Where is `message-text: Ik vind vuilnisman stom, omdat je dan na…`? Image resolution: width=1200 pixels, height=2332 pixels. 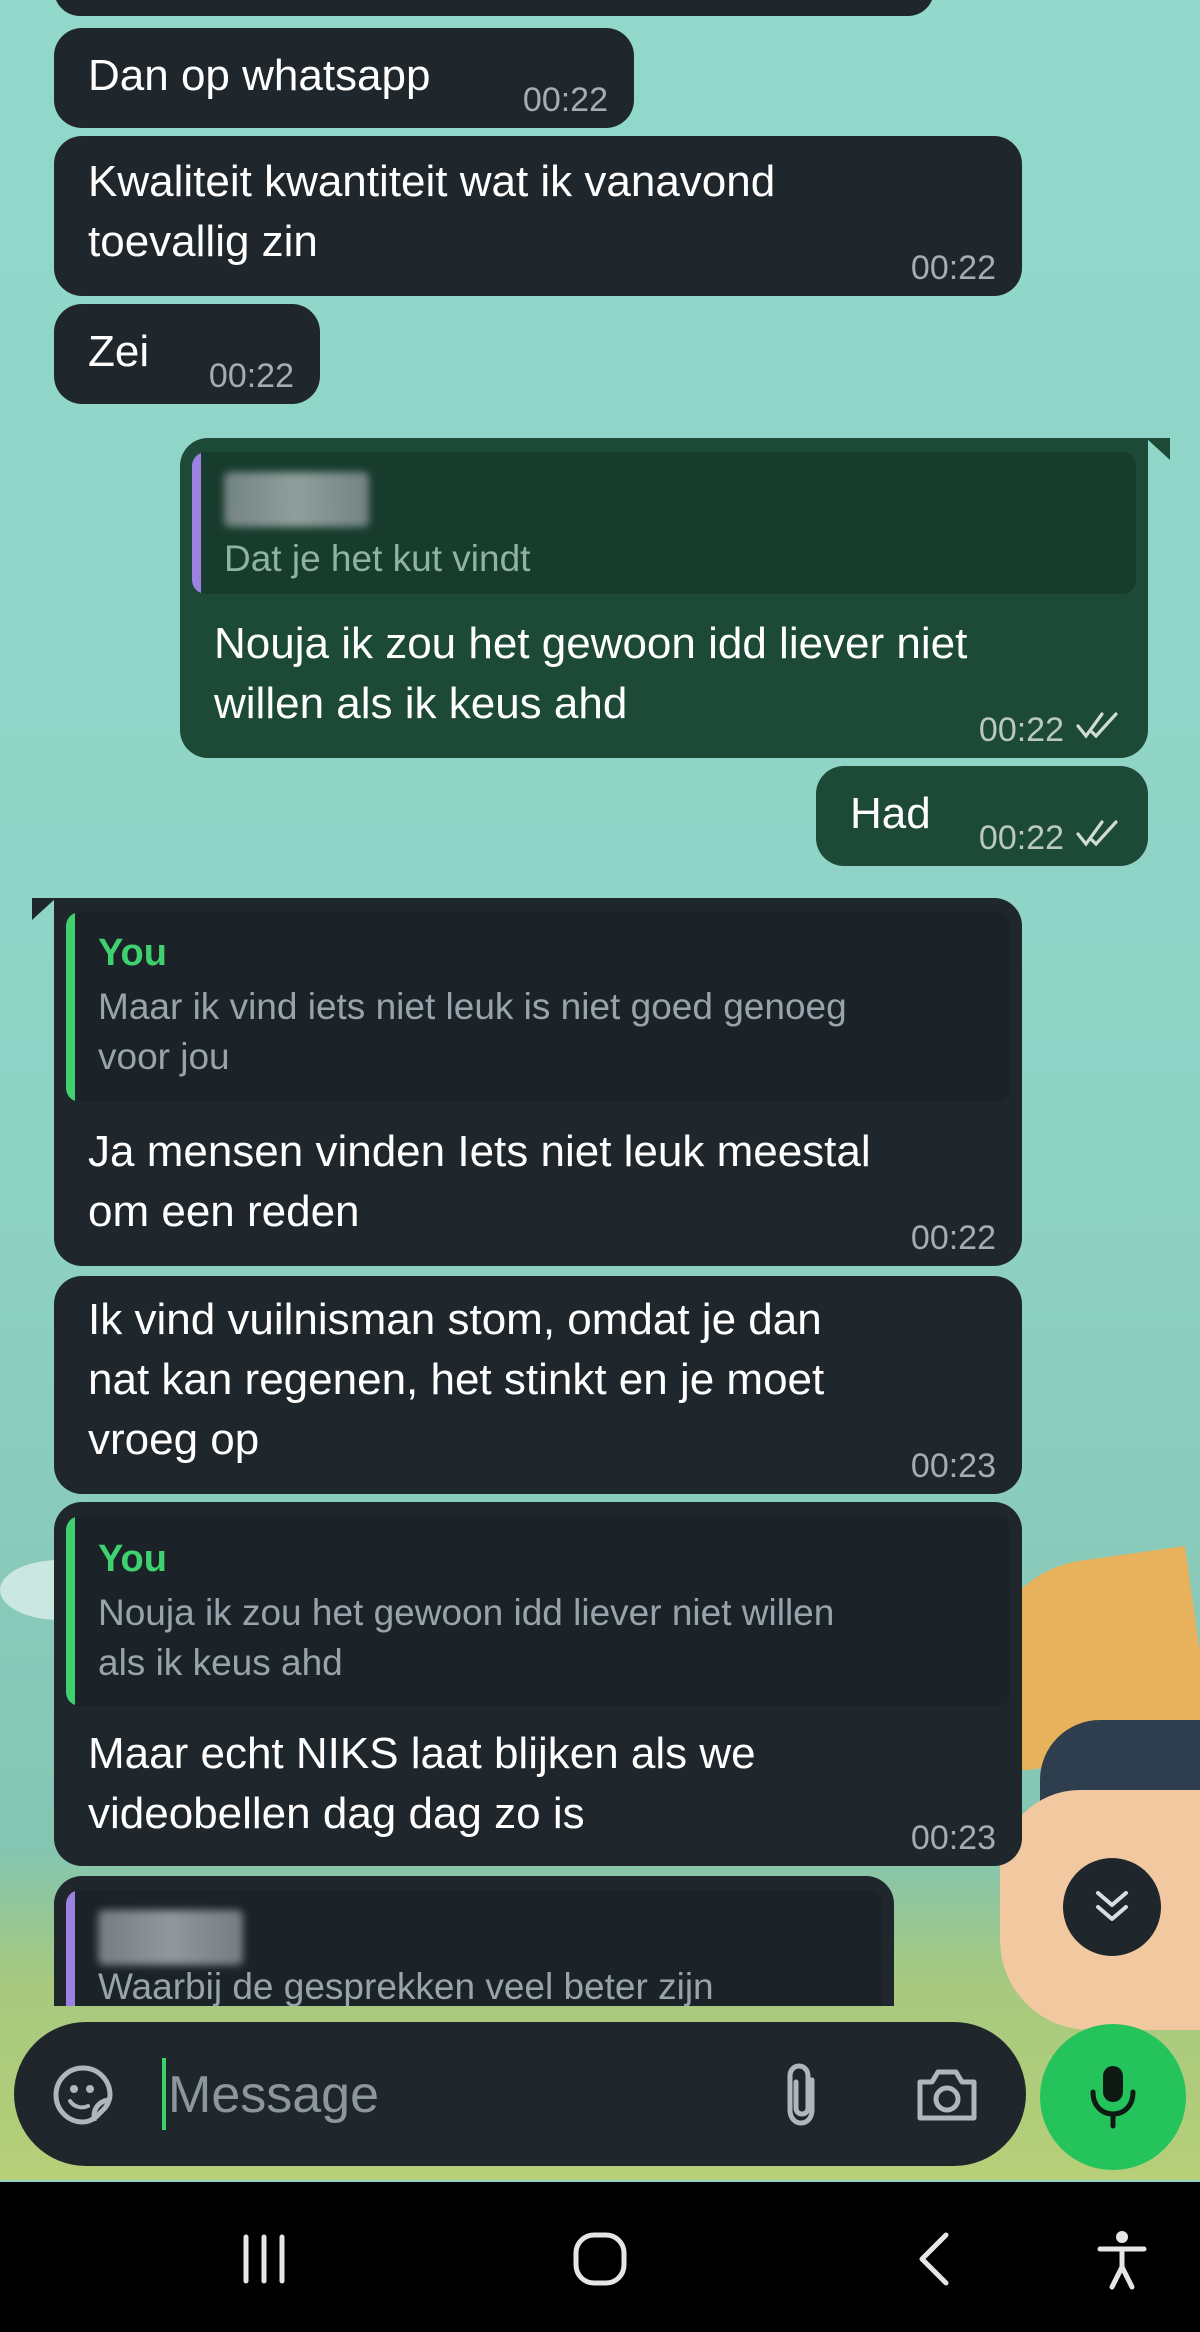
message-text: Ik vind vuilnisman stom, omdat je dan na… is located at coordinates (456, 1379).